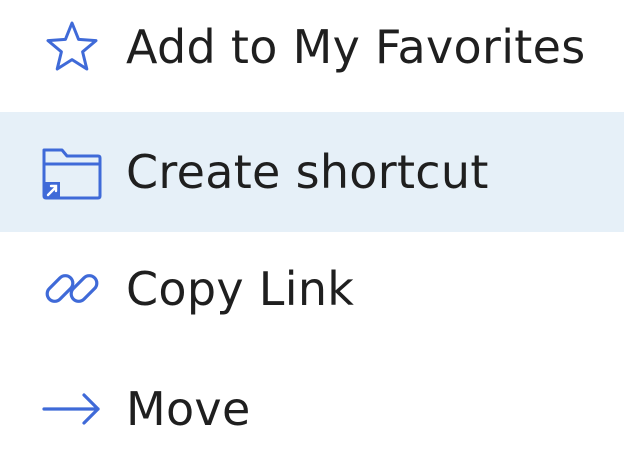  I want to click on link-icon, so click(72, 289).